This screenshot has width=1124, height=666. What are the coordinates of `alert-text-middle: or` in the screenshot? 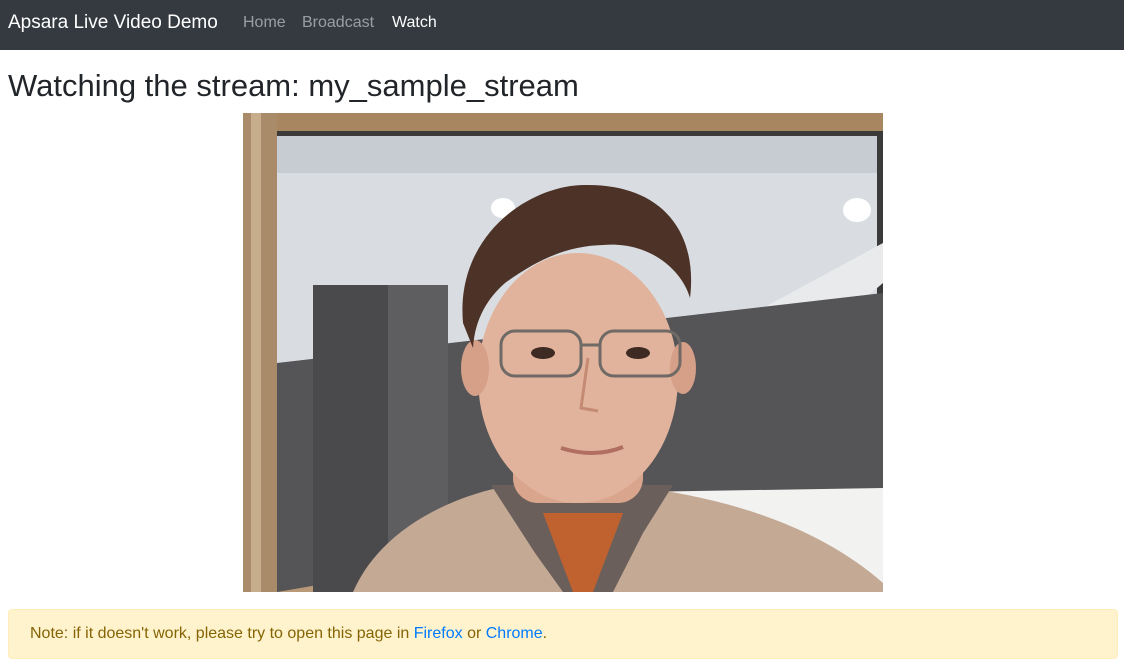 It's located at (474, 633).